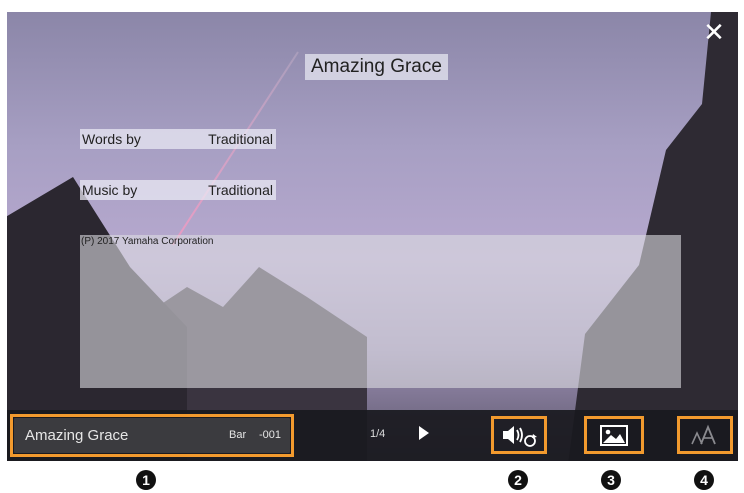 The width and height of the screenshot is (744, 493). What do you see at coordinates (714, 32) in the screenshot?
I see `close-icon: ✕` at bounding box center [714, 32].